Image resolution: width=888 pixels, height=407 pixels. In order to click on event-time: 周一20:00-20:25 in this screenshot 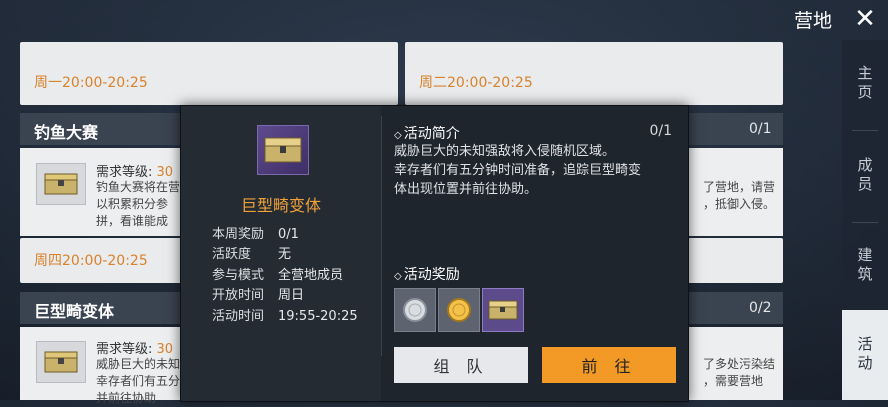, I will do `click(91, 83)`.